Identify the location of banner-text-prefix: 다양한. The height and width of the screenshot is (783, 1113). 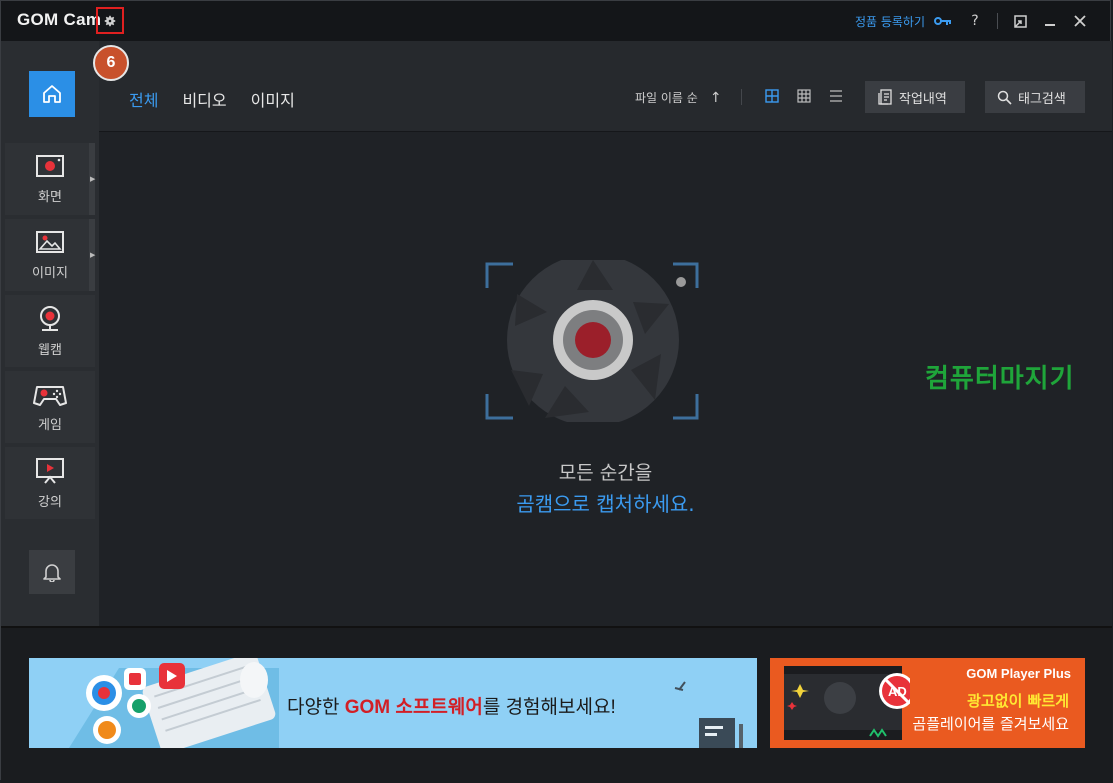
(316, 707).